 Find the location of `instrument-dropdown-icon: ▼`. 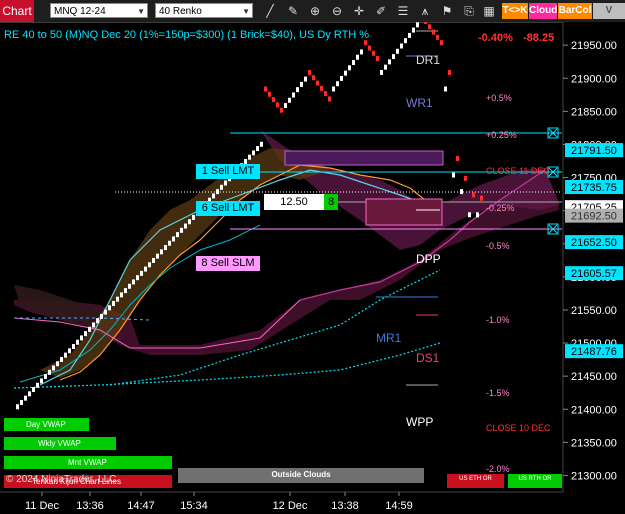

instrument-dropdown-icon: ▼ is located at coordinates (141, 11).